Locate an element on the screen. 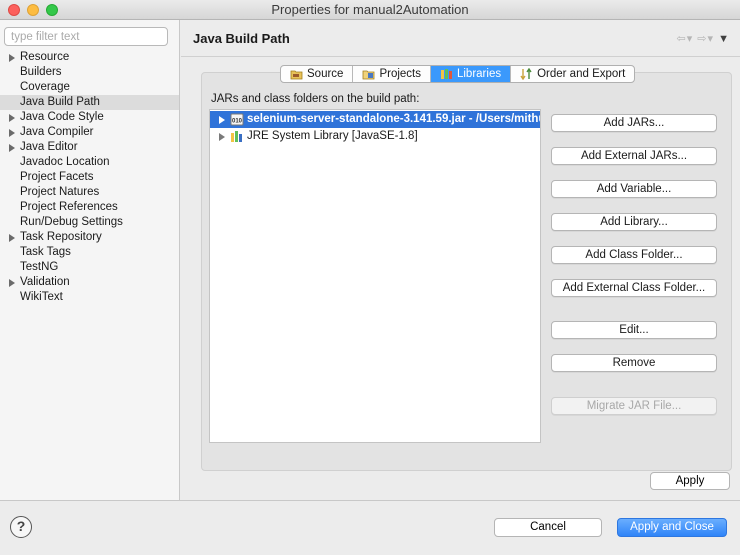 The height and width of the screenshot is (555, 740). tab-label: Libraries is located at coordinates (479, 74).